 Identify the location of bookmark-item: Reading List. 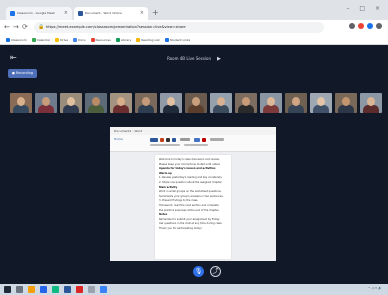
(148, 39).